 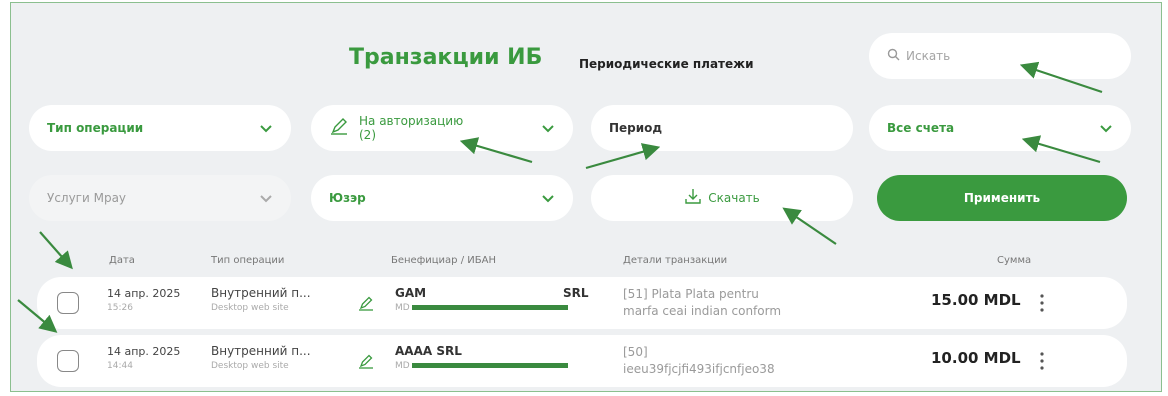 I want to click on authorization-dropdown: На авторизацию (2), so click(x=442, y=128).